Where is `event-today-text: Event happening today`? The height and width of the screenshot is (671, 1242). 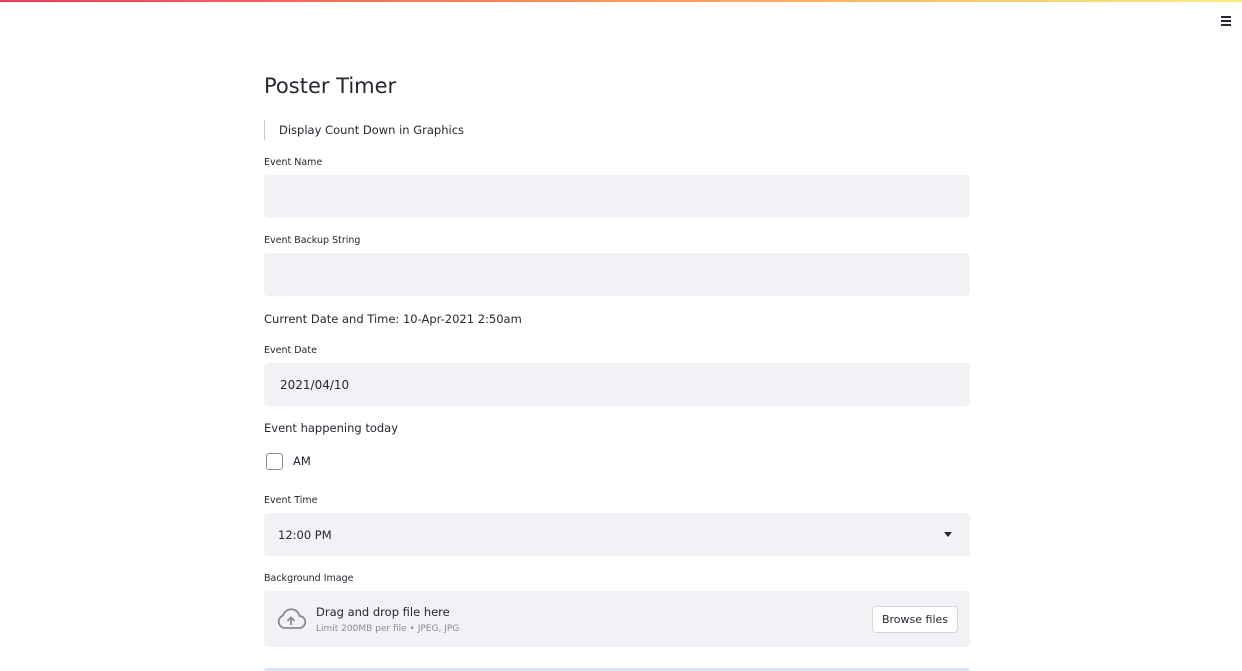
event-today-text: Event happening today is located at coordinates (331, 428).